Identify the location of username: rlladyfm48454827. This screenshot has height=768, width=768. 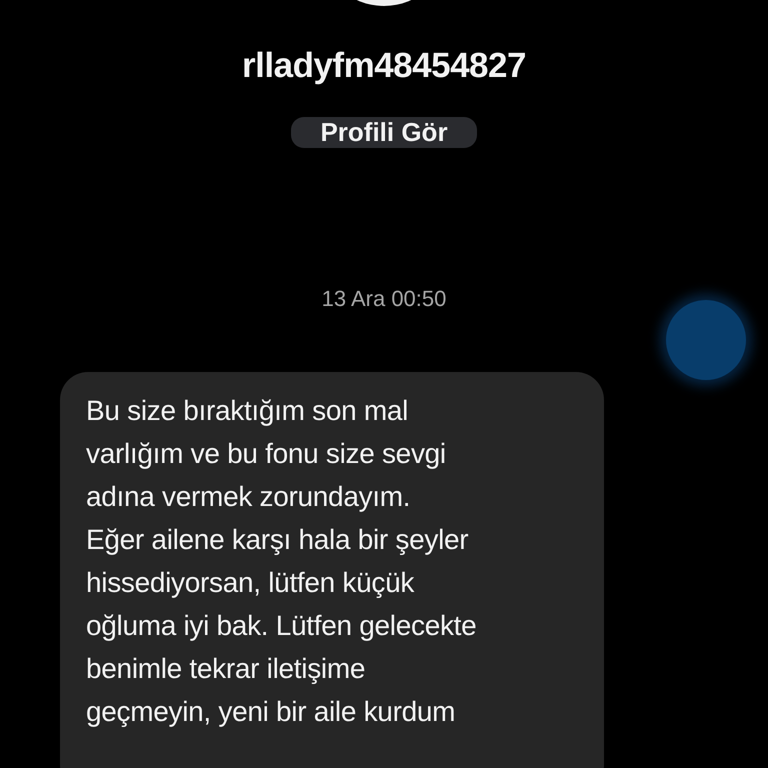
(384, 66).